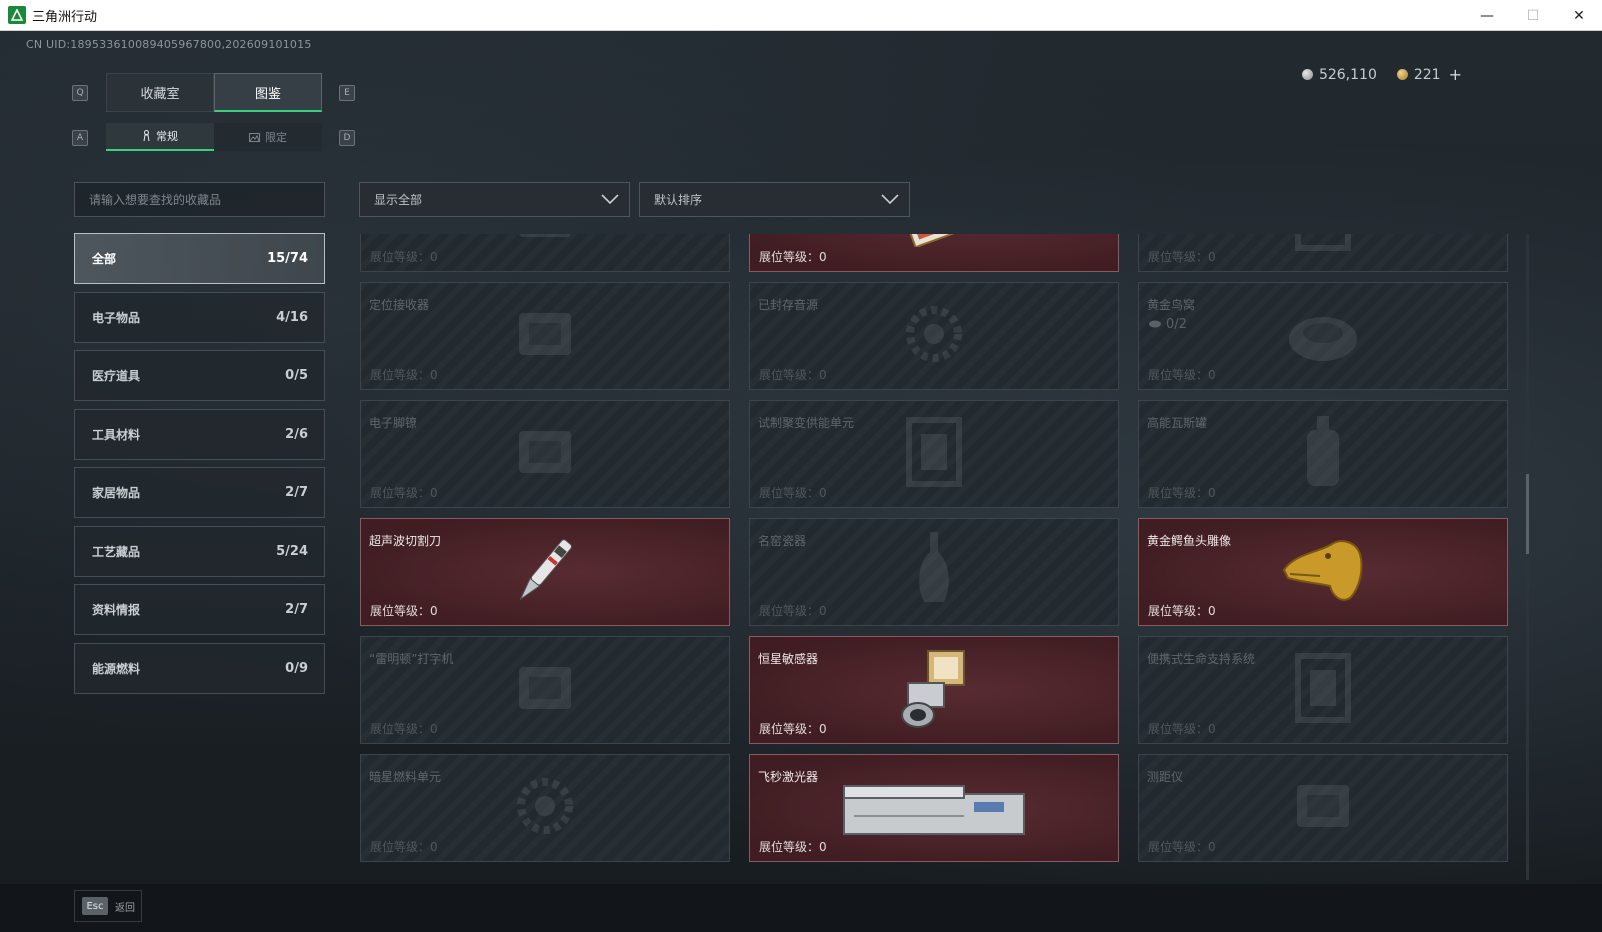 The width and height of the screenshot is (1602, 932). I want to click on tab-catalog: 图鉴, so click(268, 92).